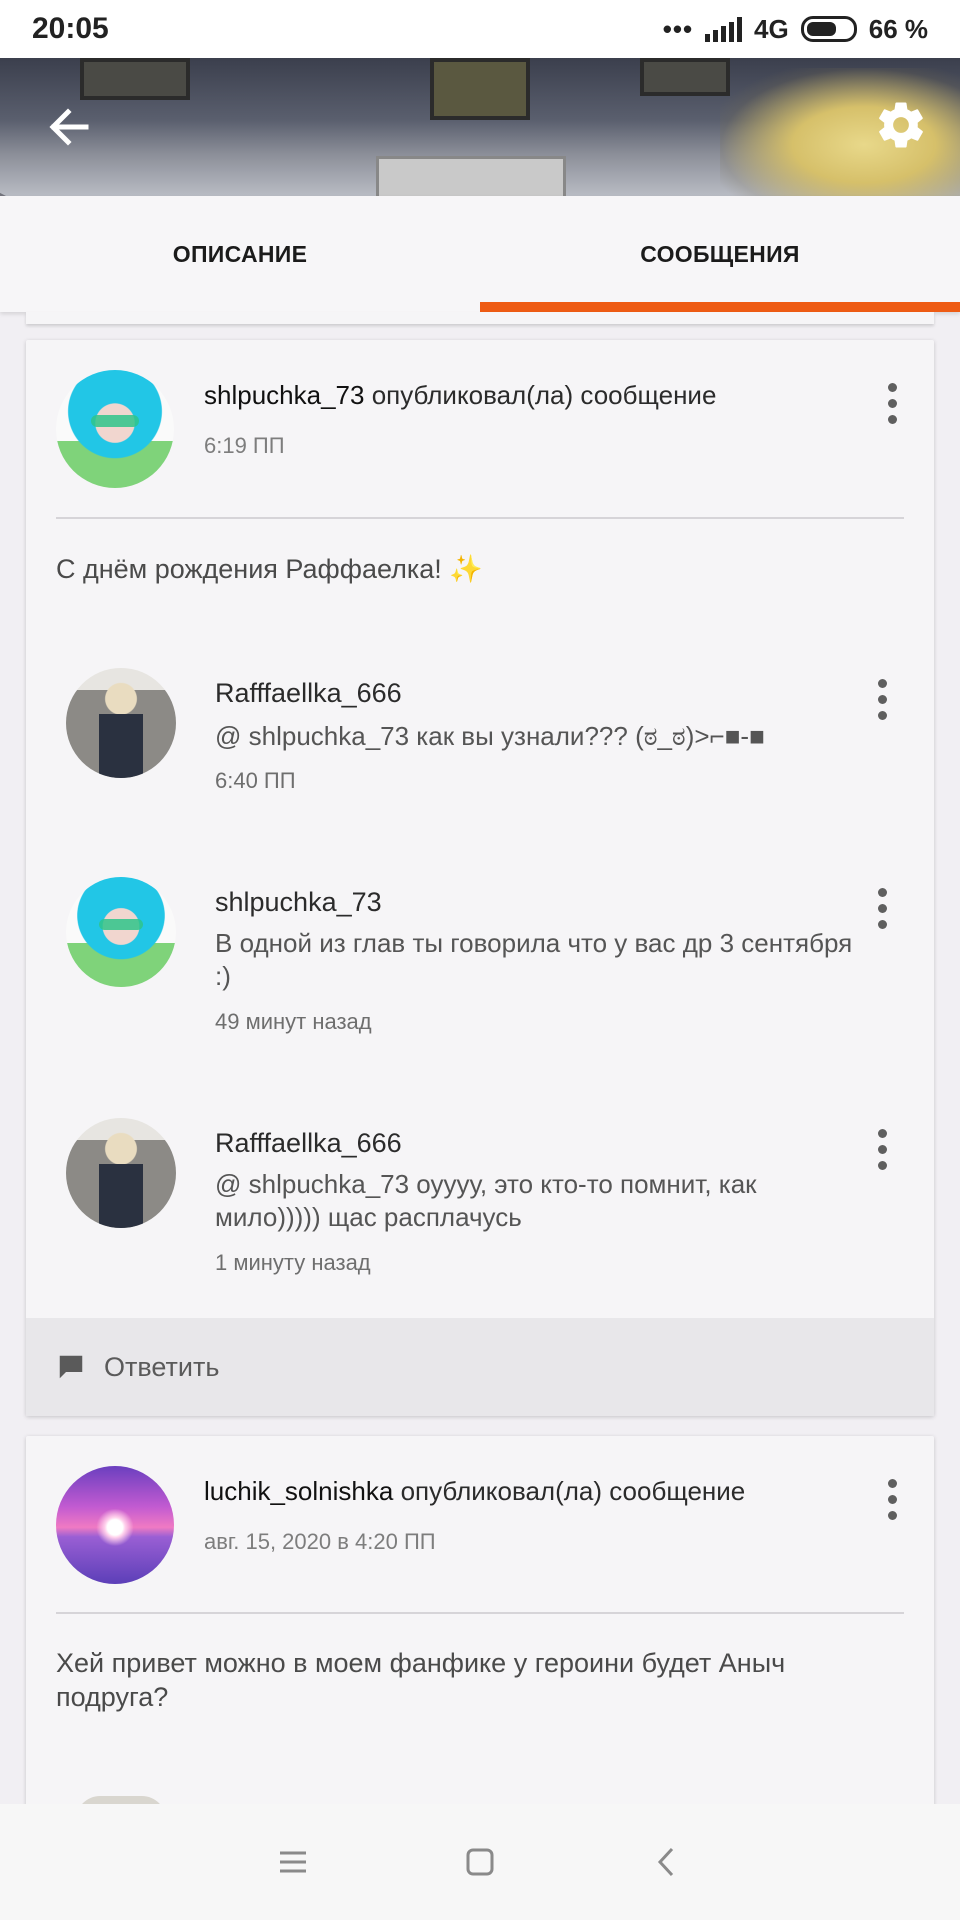  What do you see at coordinates (480, 318) in the screenshot?
I see `previous-card-edge` at bounding box center [480, 318].